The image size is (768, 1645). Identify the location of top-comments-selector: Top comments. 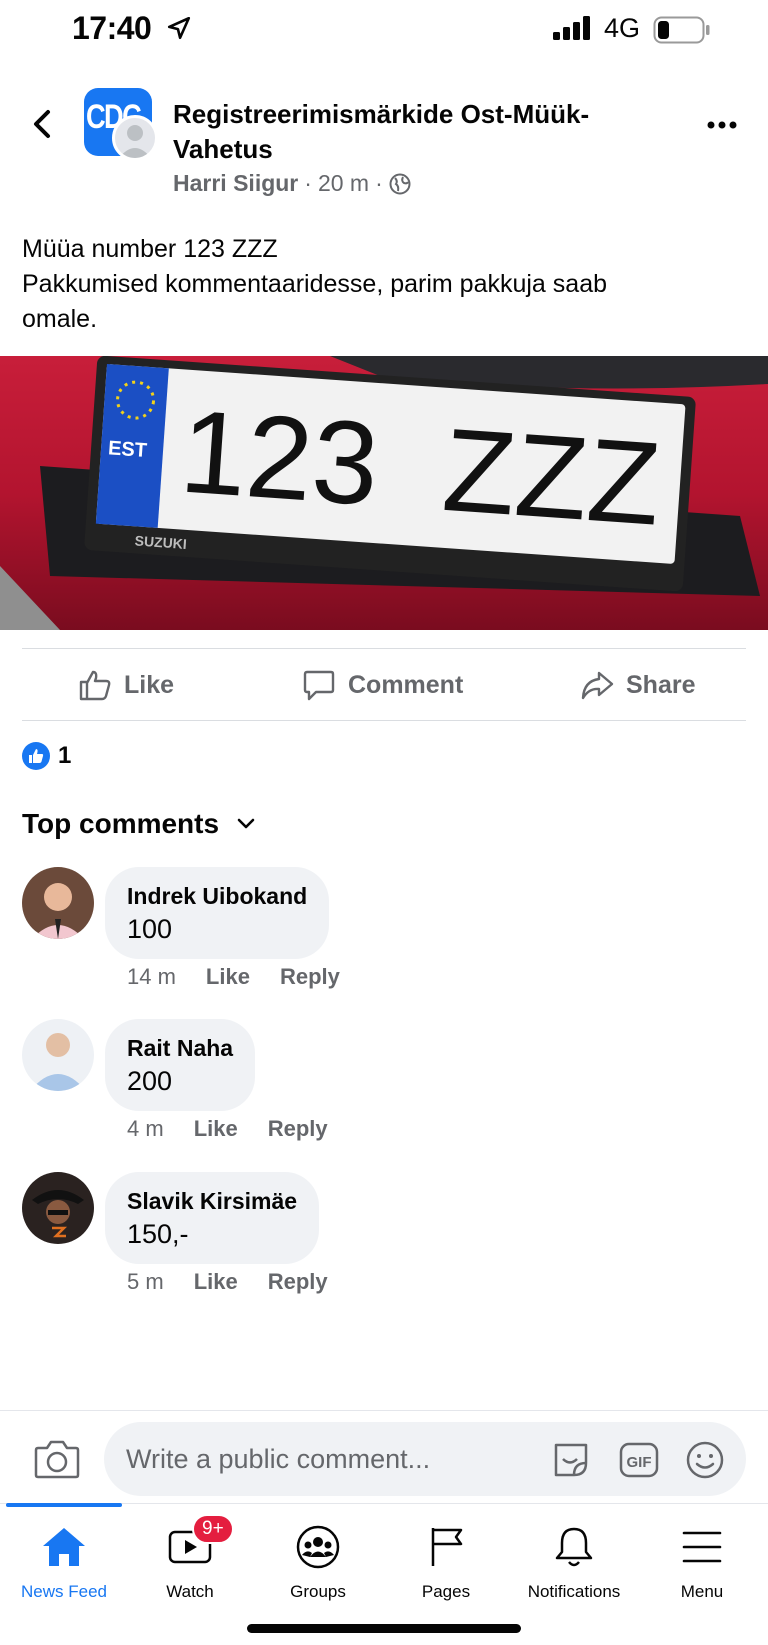
(138, 824).